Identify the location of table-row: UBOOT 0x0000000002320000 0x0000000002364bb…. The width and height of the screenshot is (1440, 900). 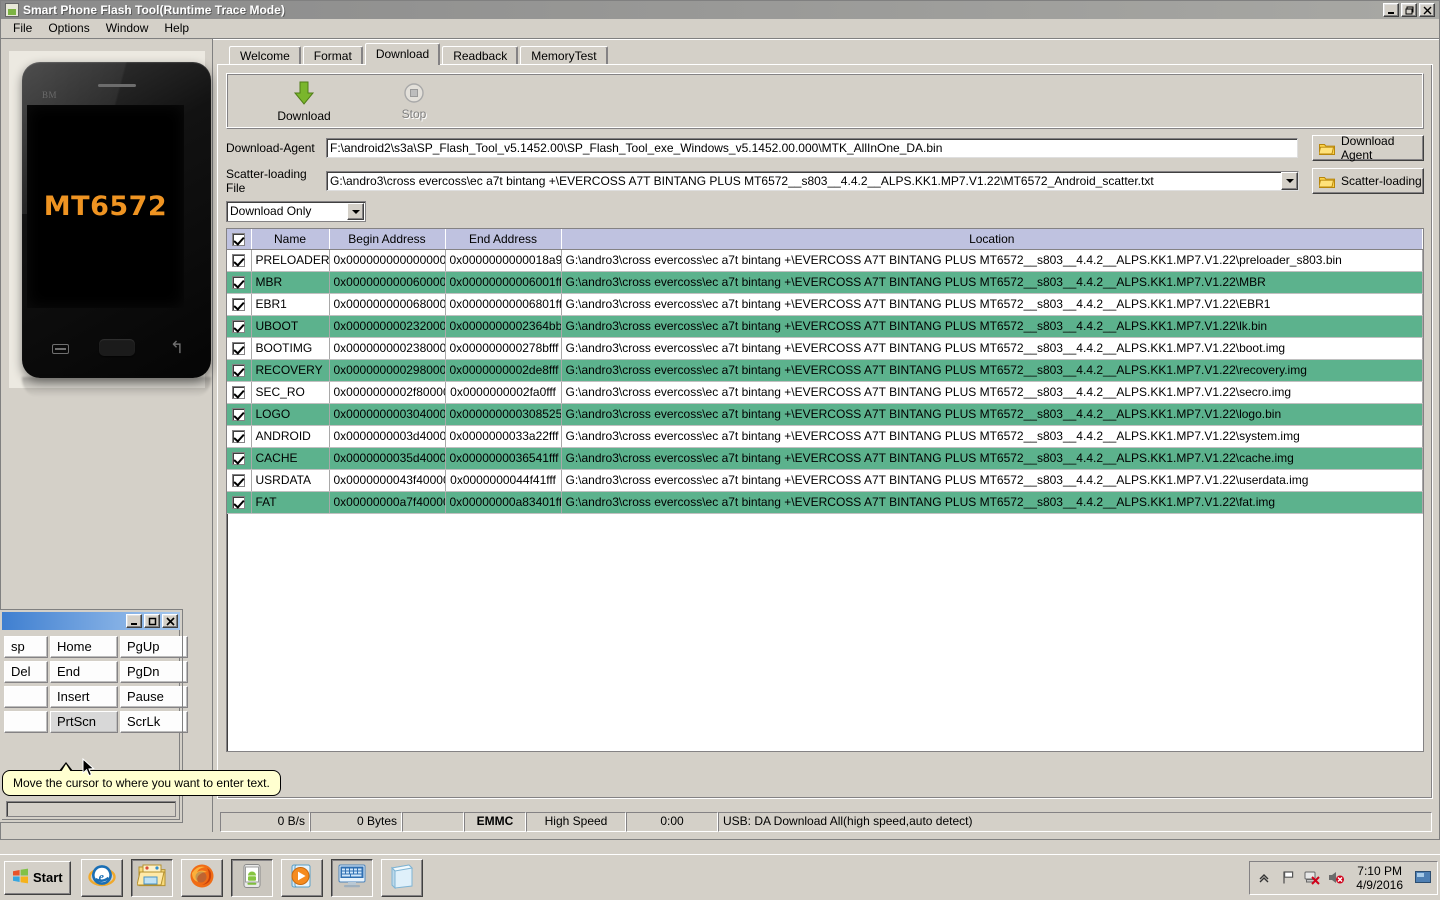
(825, 326).